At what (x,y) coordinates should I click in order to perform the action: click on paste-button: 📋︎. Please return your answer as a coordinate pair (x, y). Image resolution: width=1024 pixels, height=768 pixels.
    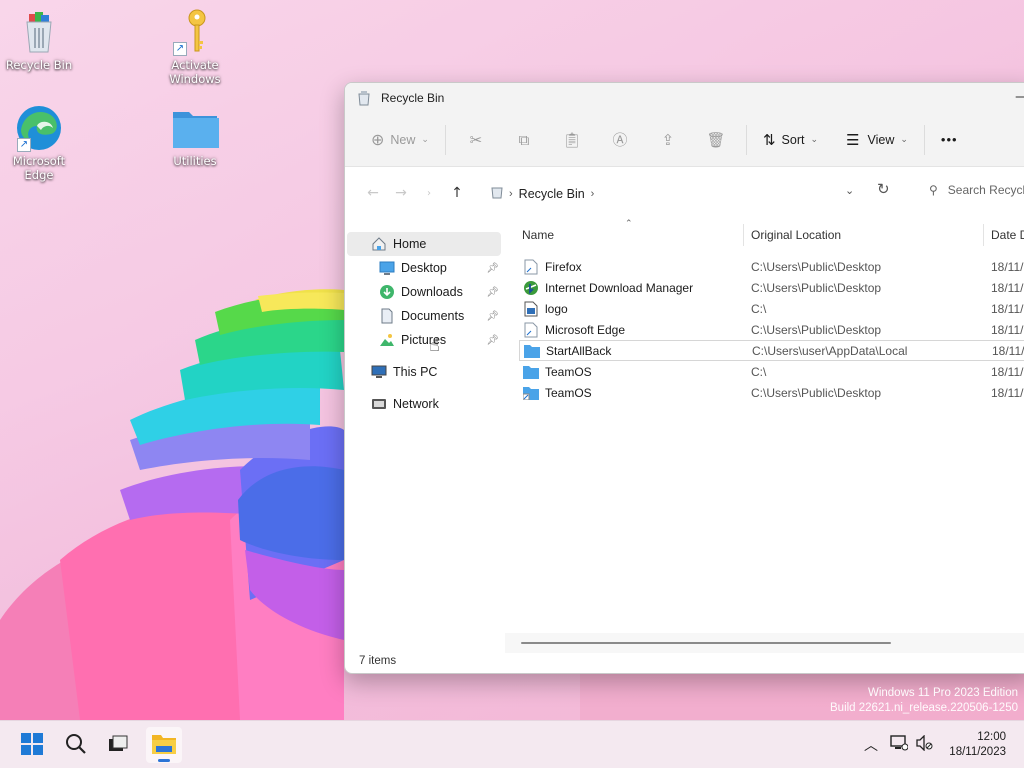
    Looking at the image, I should click on (572, 140).